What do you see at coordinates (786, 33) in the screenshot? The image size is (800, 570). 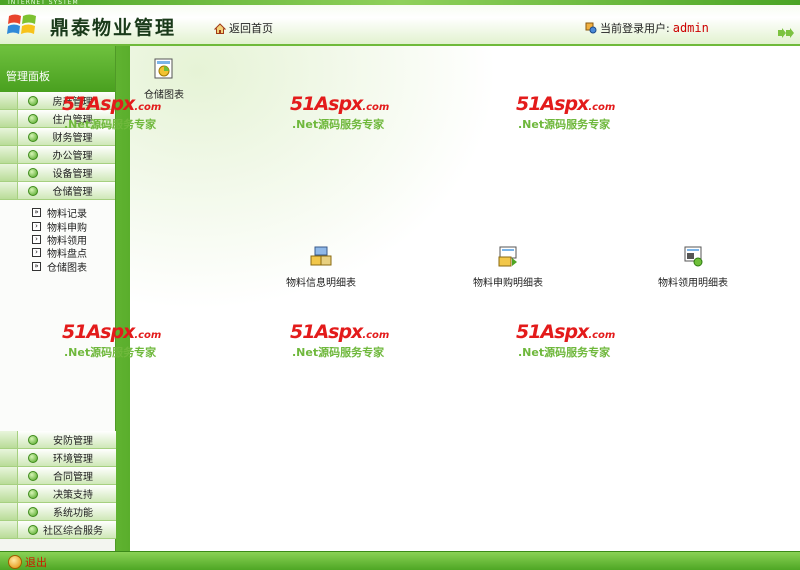 I see `scroll-arrows-icon` at bounding box center [786, 33].